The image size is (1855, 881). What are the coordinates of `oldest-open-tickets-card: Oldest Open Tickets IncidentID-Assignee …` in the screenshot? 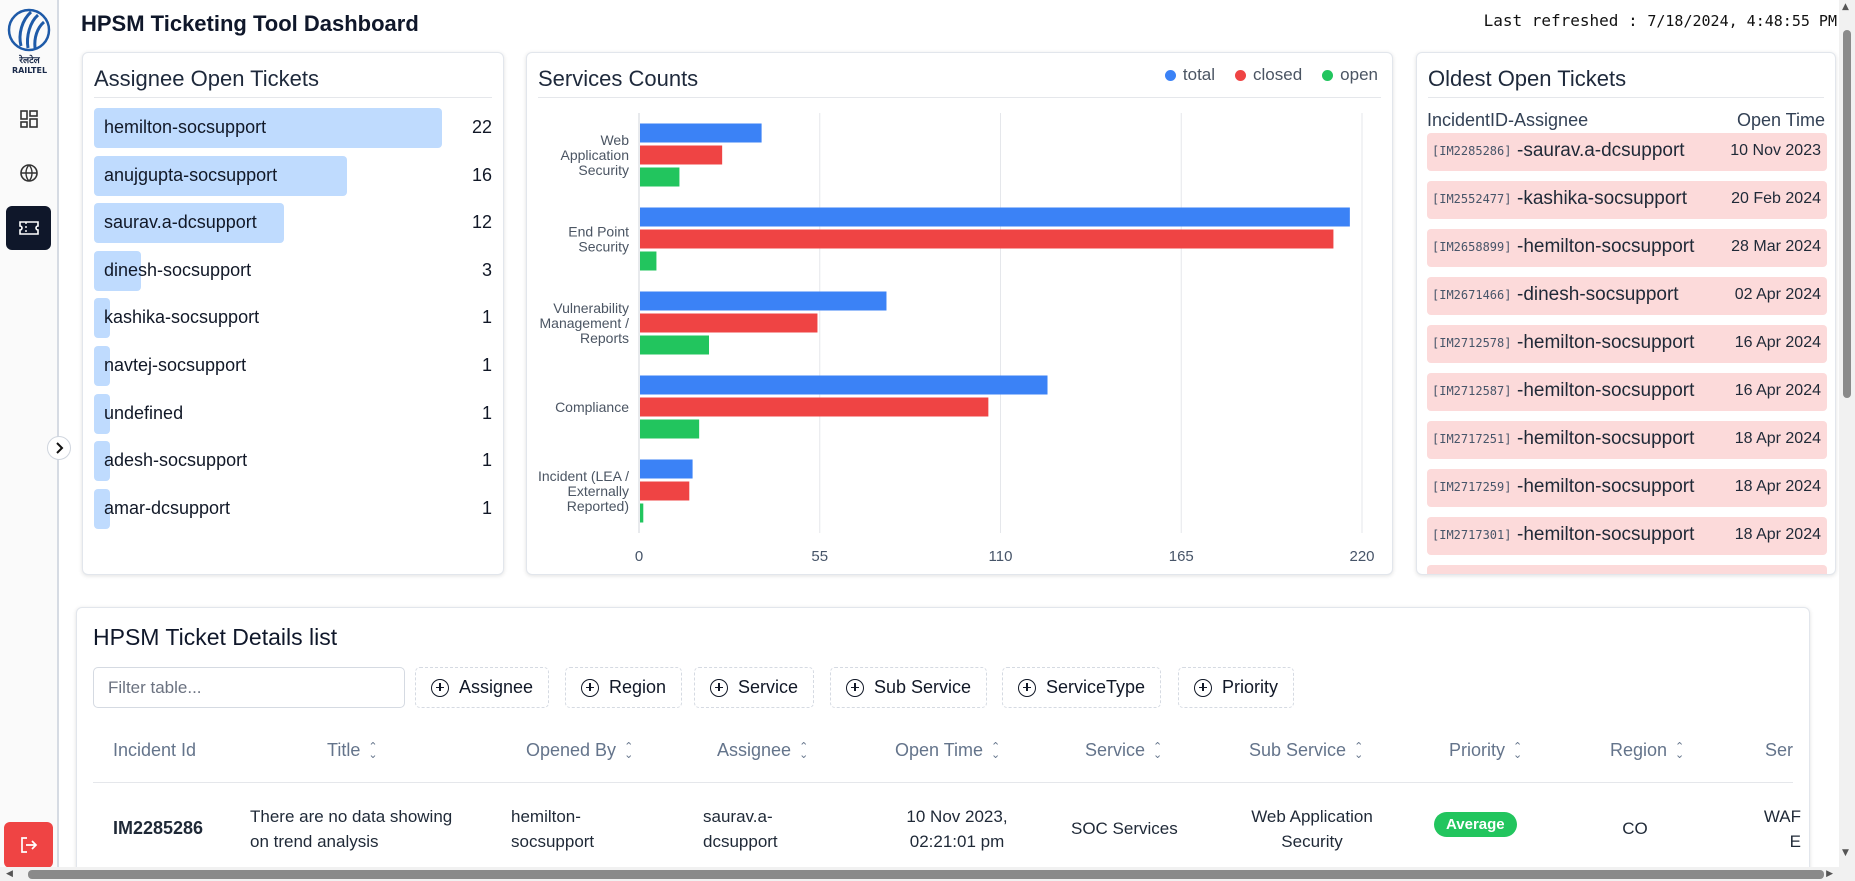 It's located at (1626, 313).